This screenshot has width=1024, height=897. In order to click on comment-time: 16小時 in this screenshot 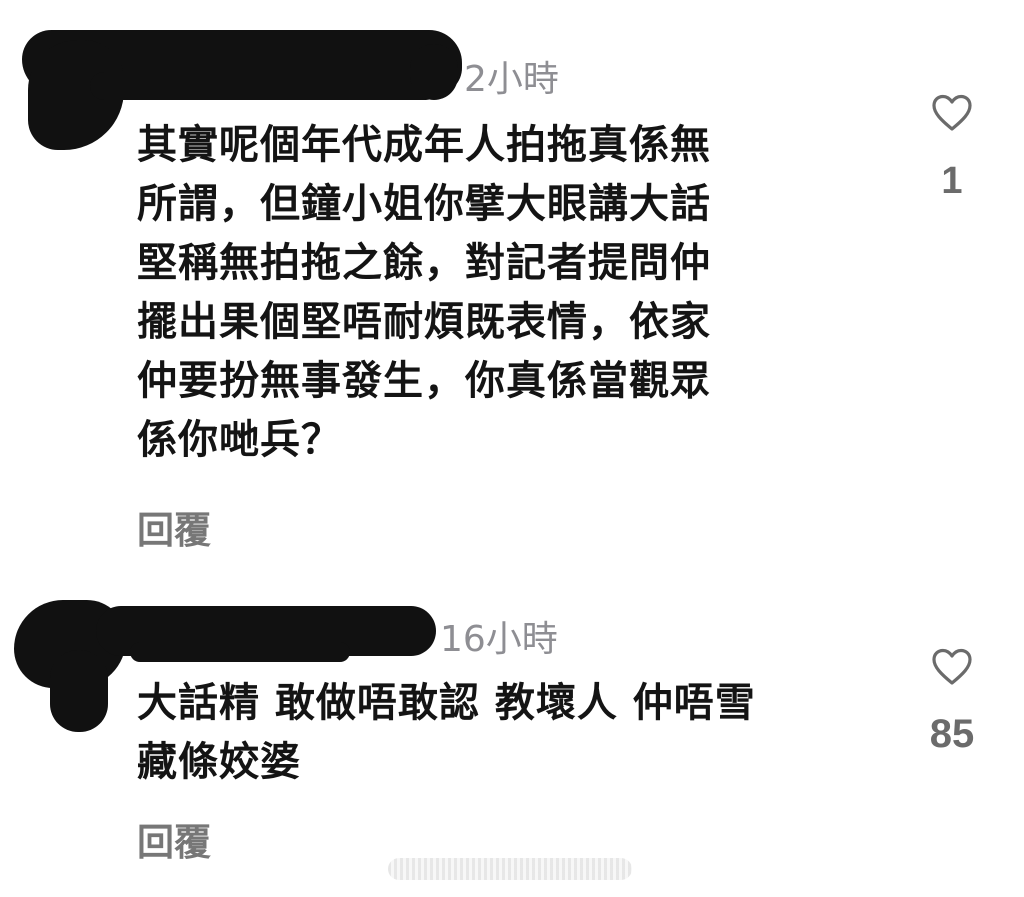, I will do `click(499, 639)`.